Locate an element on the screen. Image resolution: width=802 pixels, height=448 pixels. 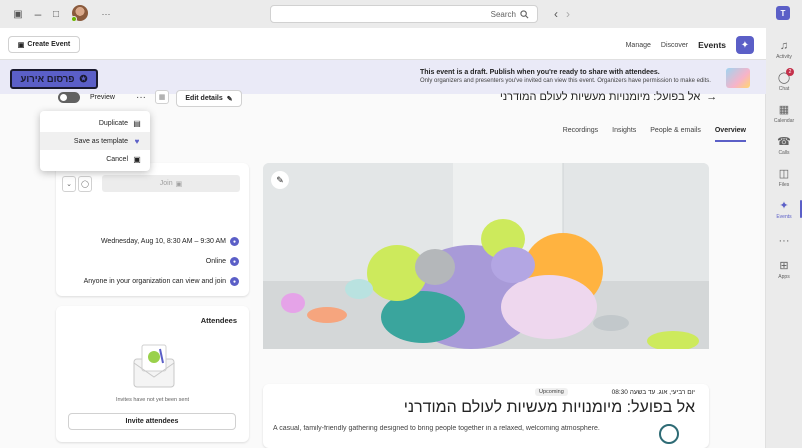
phone-icon: ☎ is located at coordinates (784, 142).